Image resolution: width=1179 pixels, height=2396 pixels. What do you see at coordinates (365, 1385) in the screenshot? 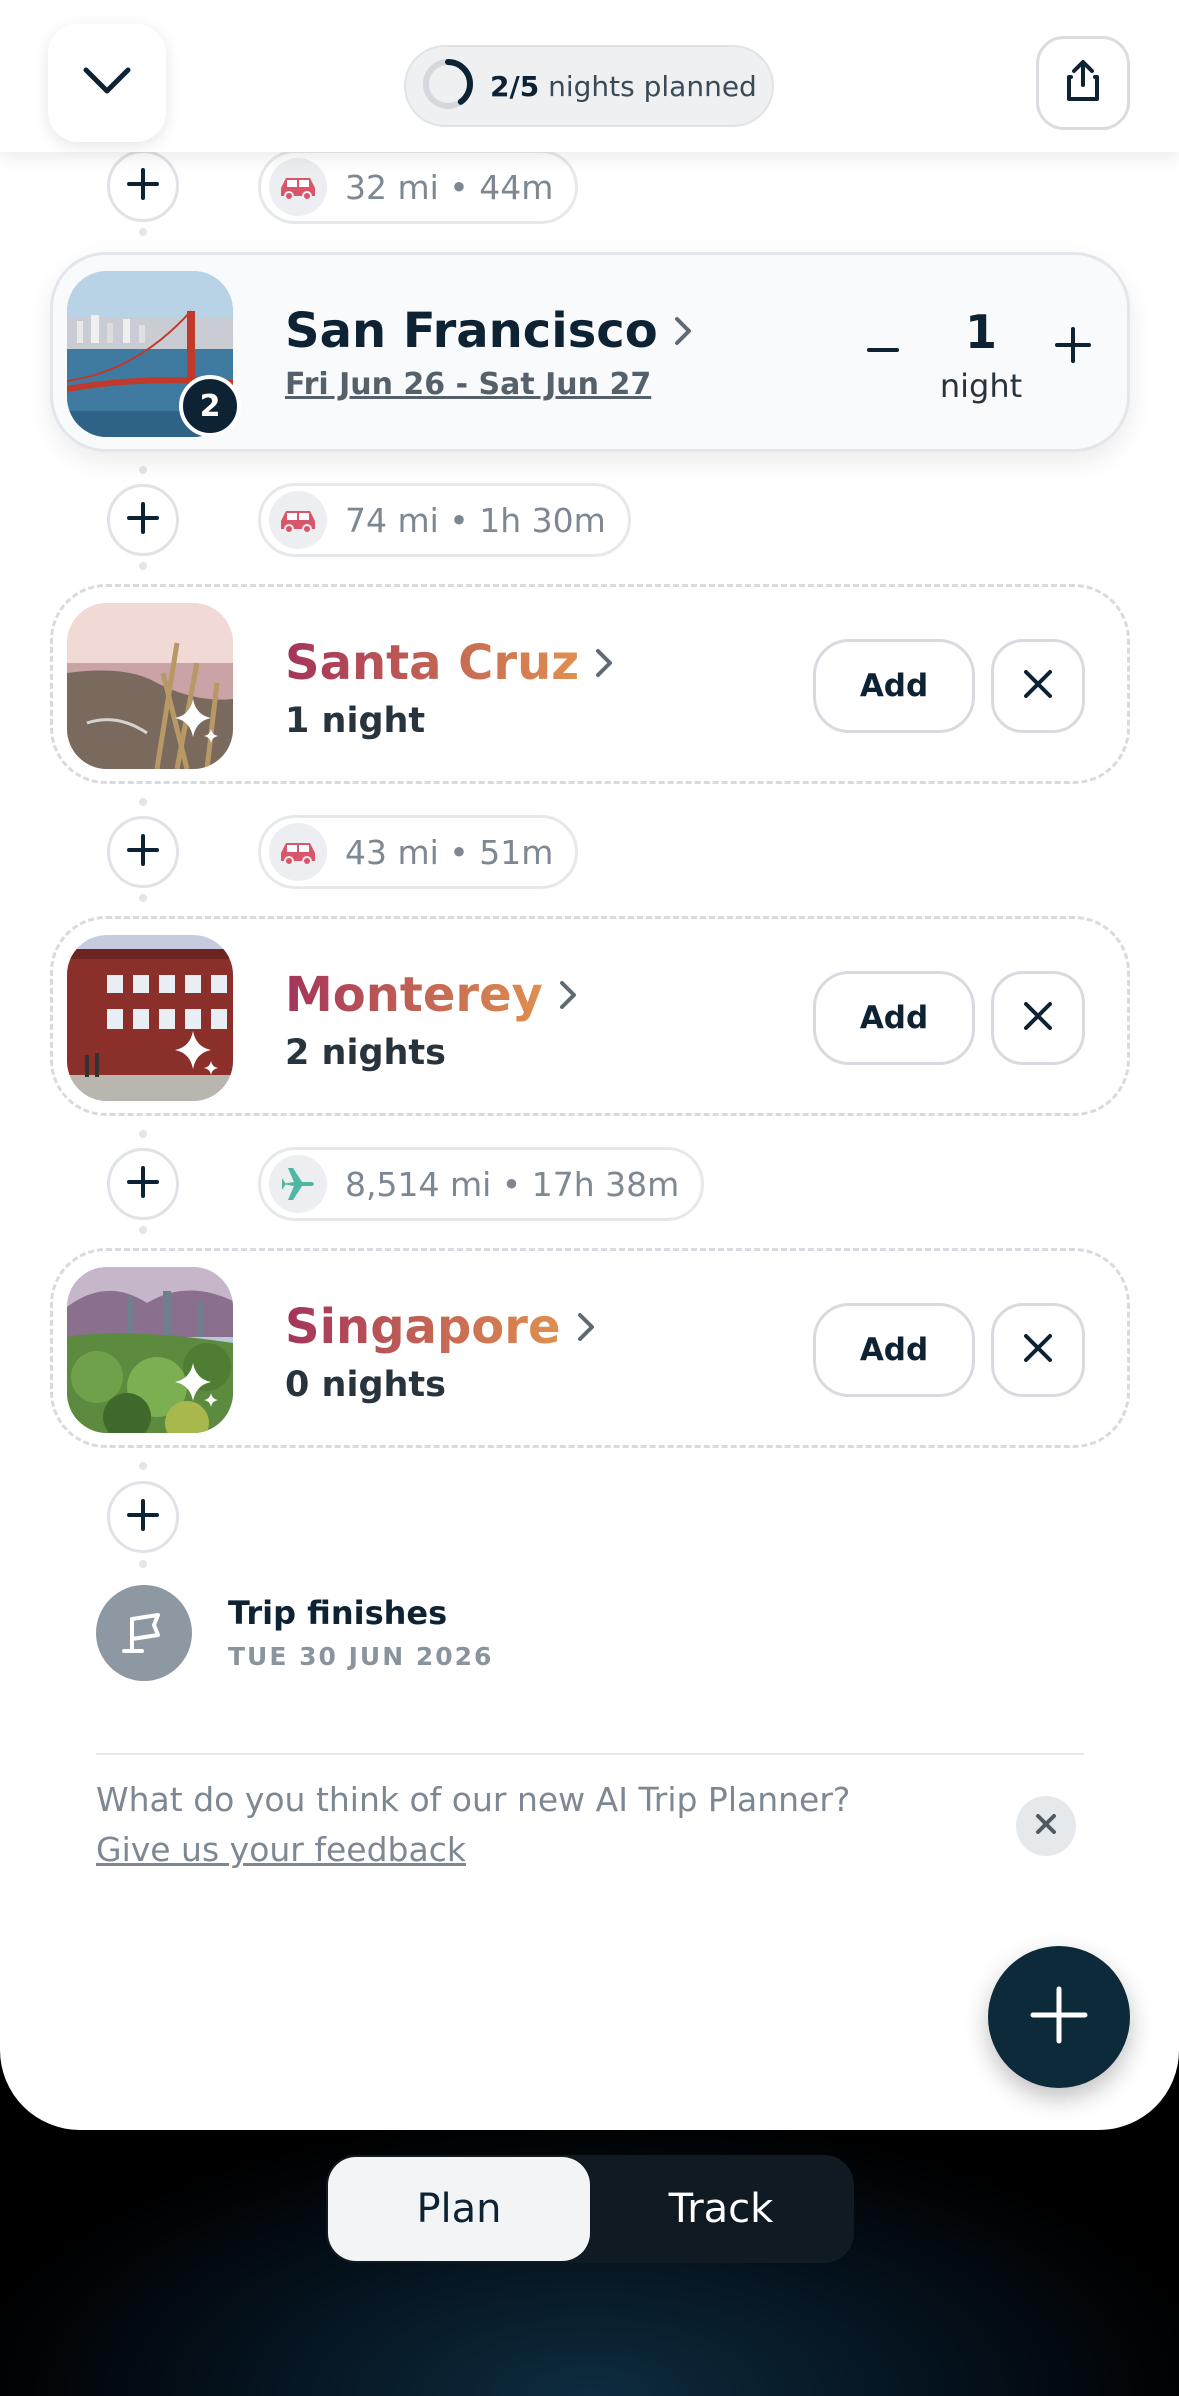
I see `stop-nights: 0 nights` at bounding box center [365, 1385].